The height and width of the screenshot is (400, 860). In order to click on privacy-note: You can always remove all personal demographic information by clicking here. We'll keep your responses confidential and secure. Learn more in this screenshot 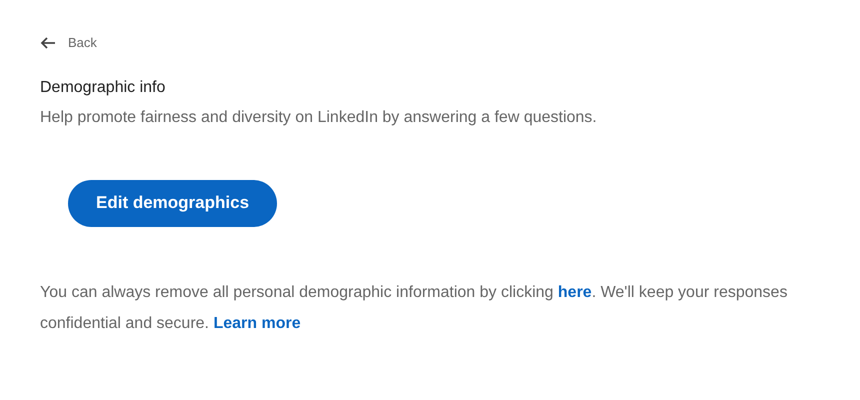, I will do `click(414, 308)`.